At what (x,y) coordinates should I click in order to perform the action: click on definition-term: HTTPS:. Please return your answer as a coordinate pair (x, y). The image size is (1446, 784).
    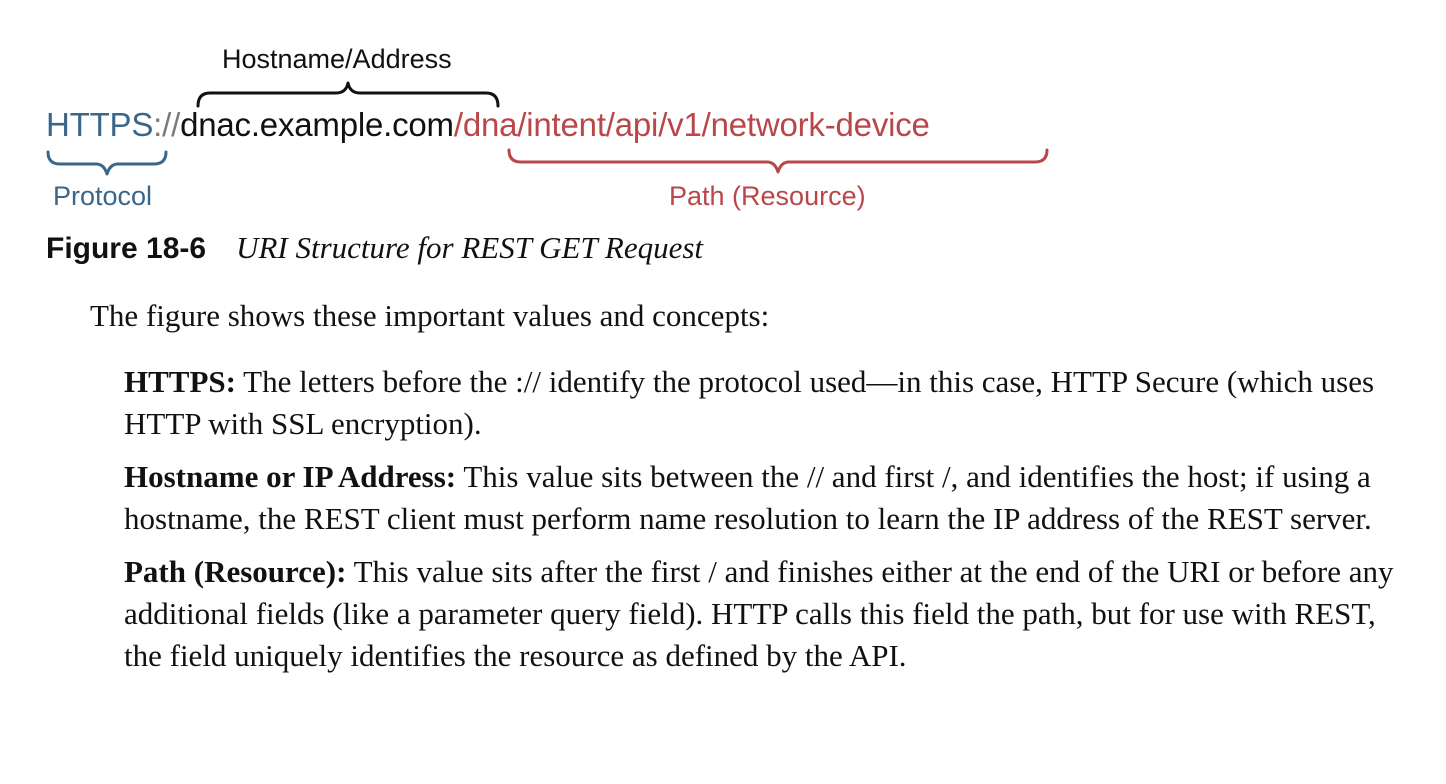
    Looking at the image, I should click on (180, 381).